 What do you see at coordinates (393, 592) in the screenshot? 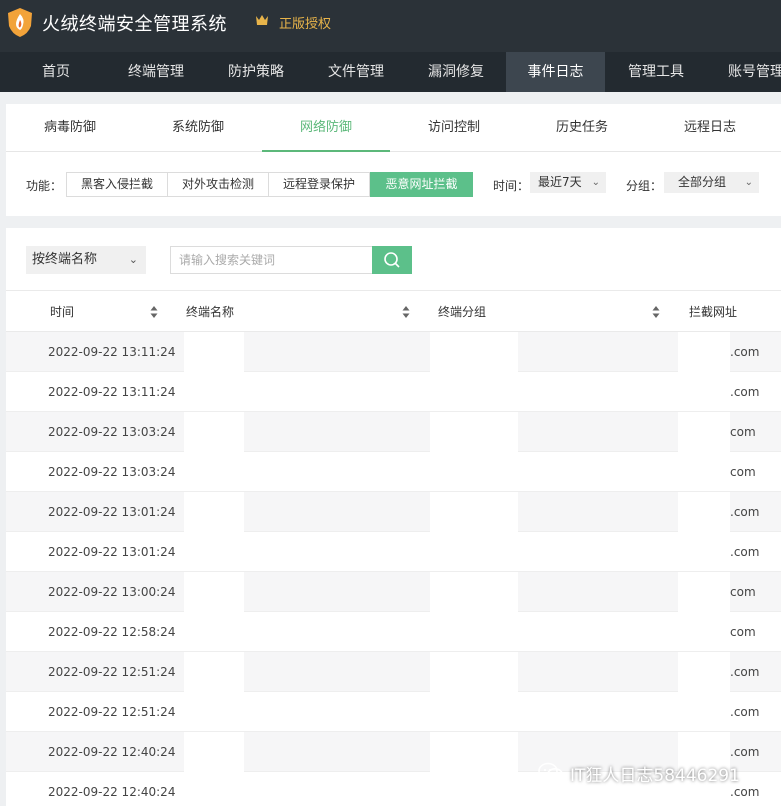
I see `table-row: 2022-09-22 13:00:24 com` at bounding box center [393, 592].